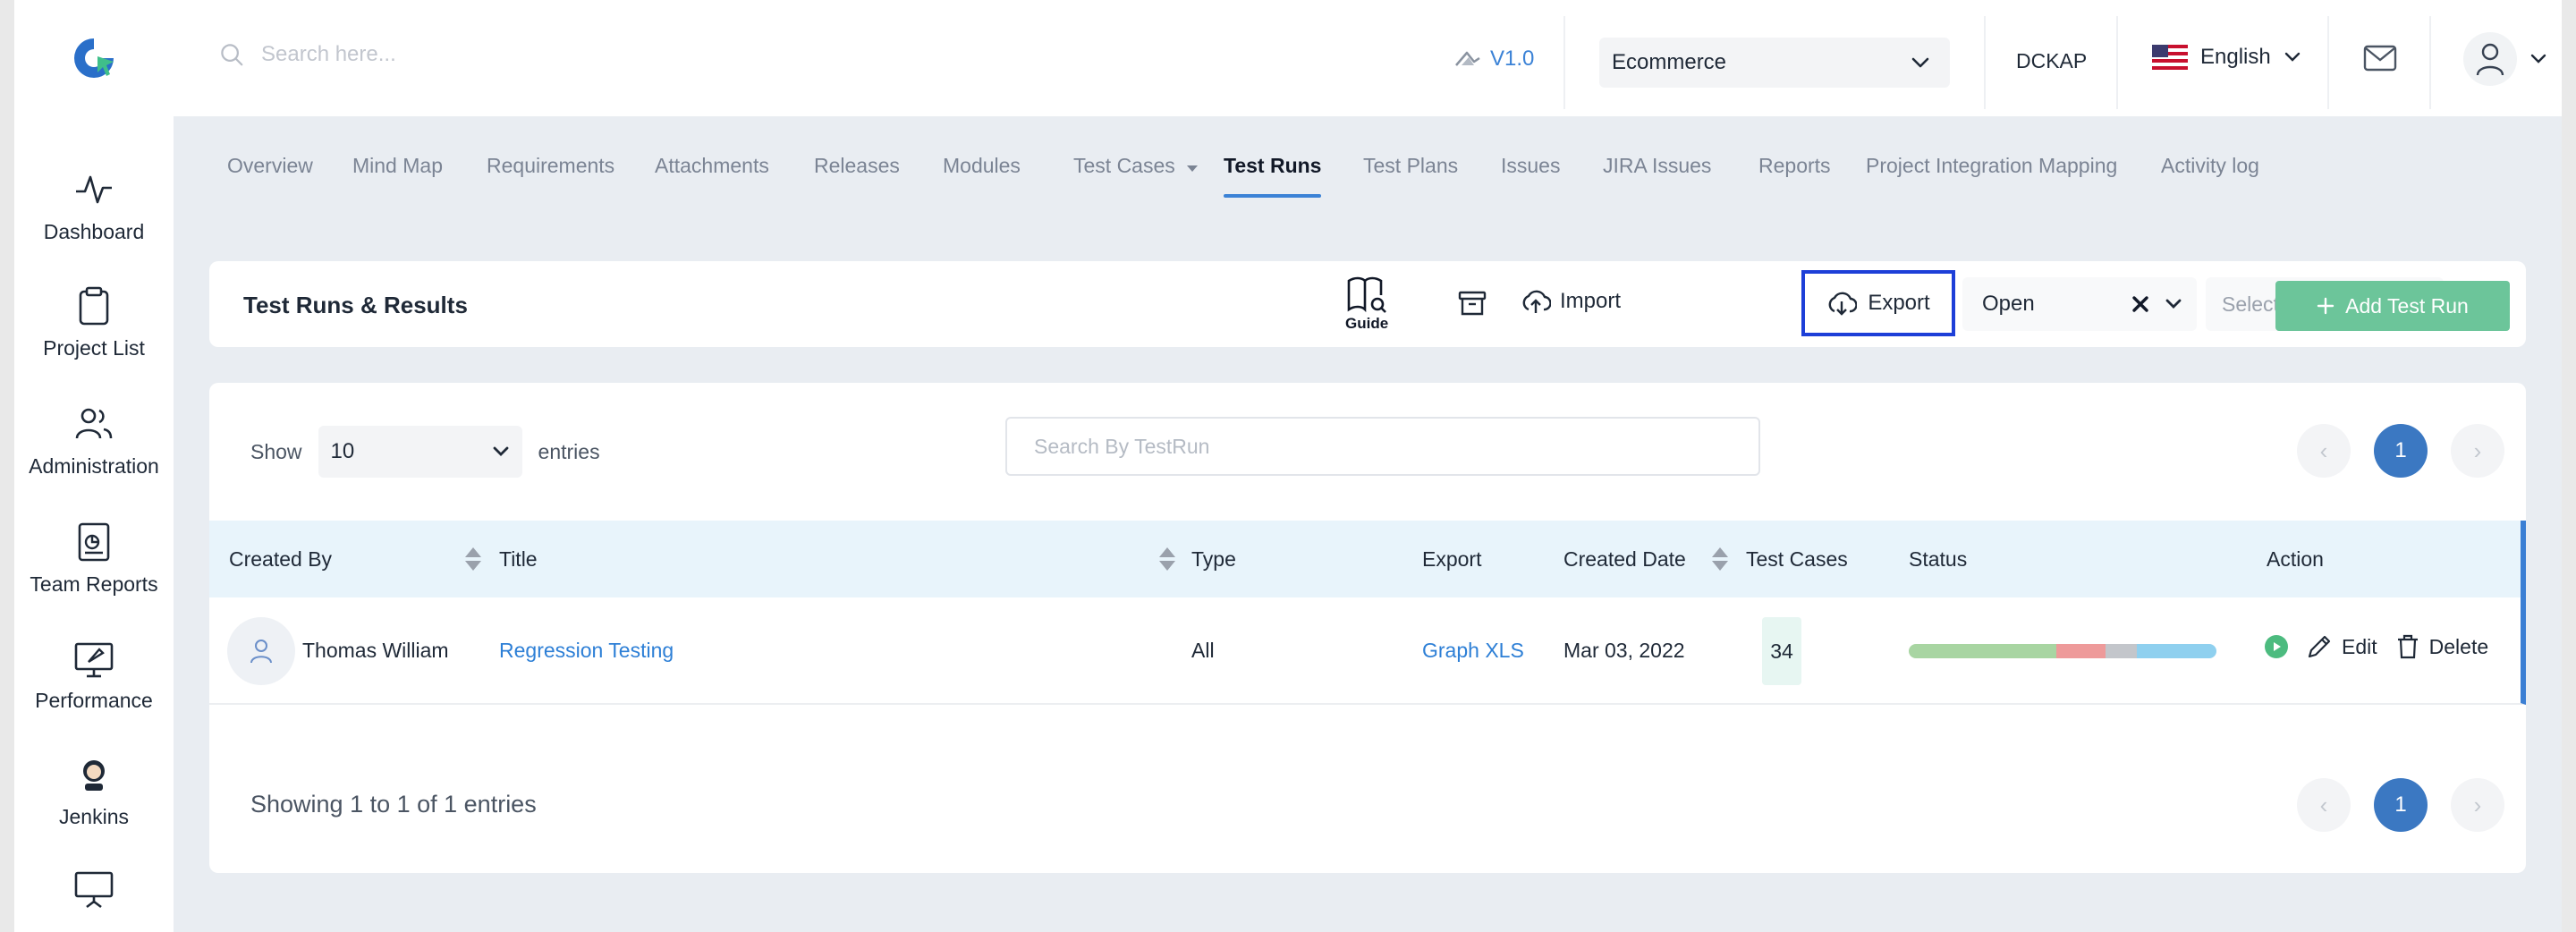 This screenshot has width=2576, height=932. I want to click on delete-label: Delete, so click(2458, 646).